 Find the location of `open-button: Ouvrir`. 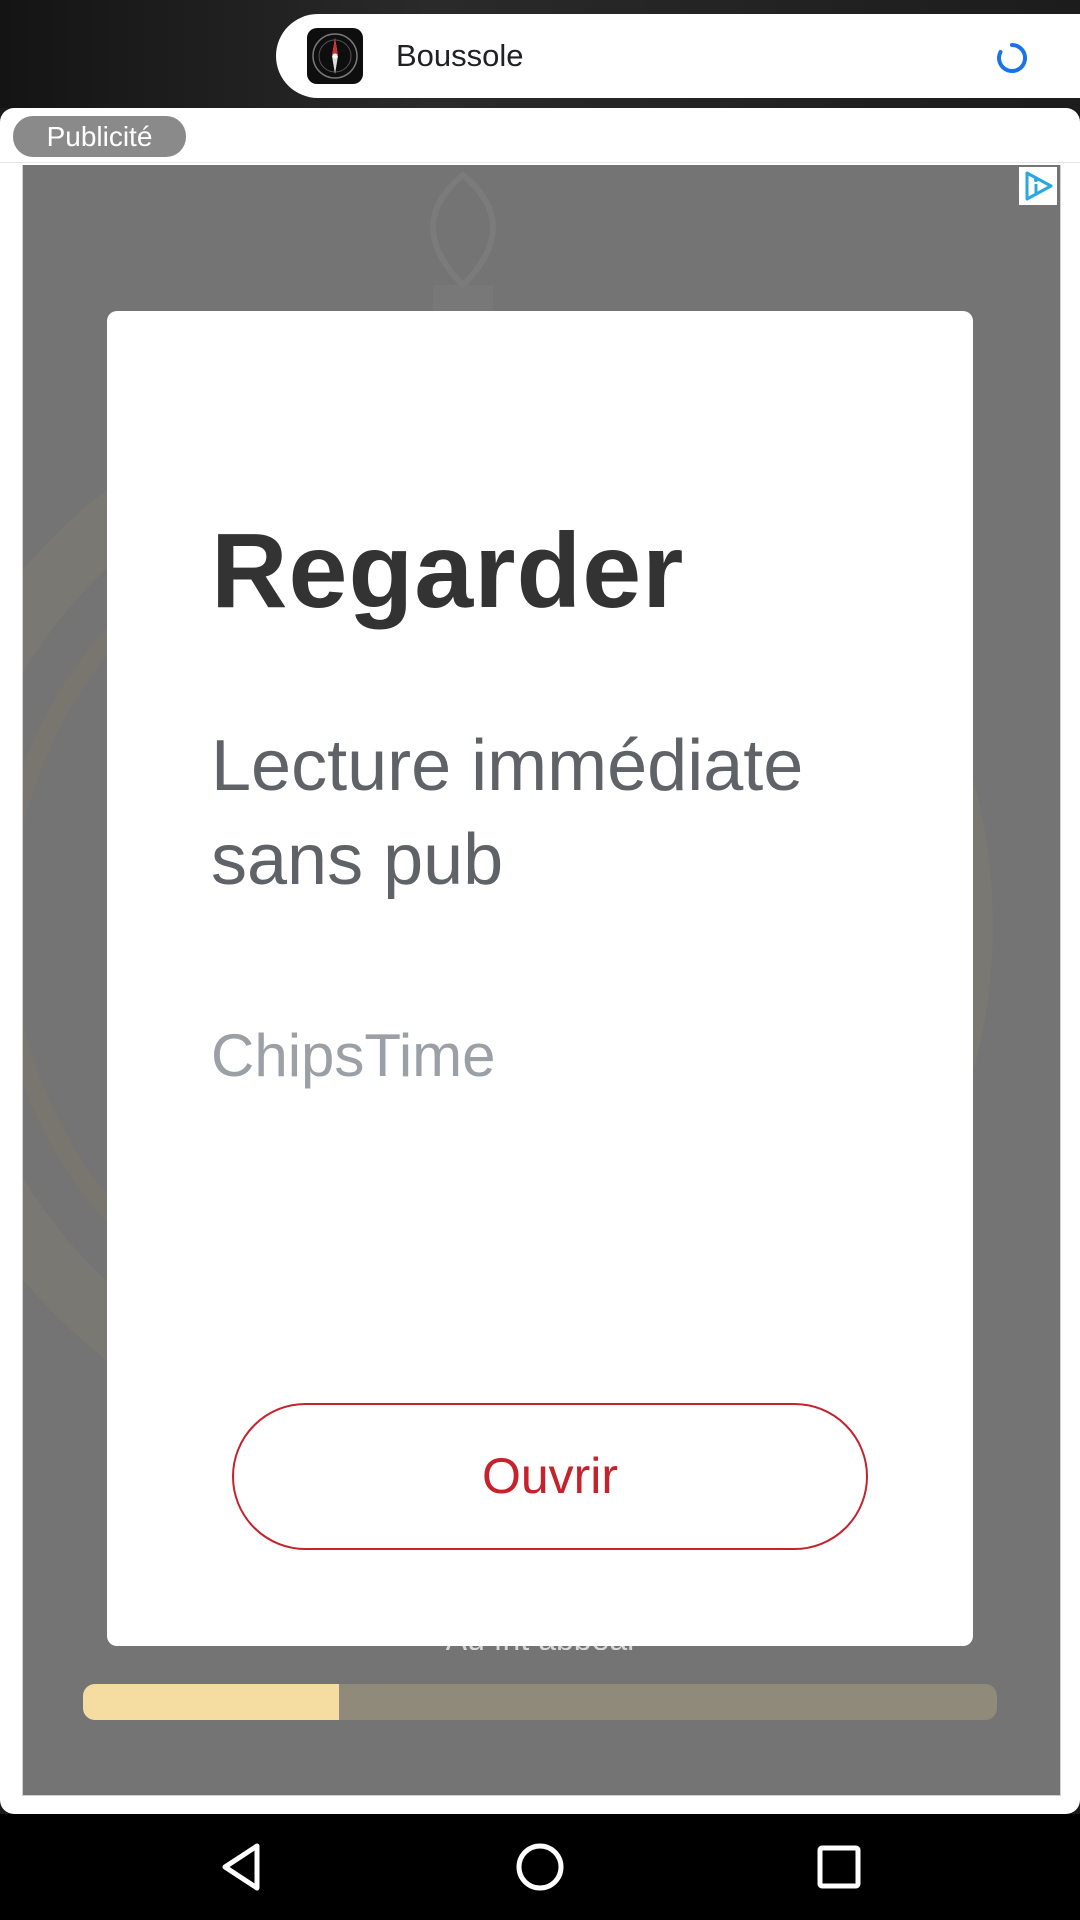

open-button: Ouvrir is located at coordinates (550, 1476).